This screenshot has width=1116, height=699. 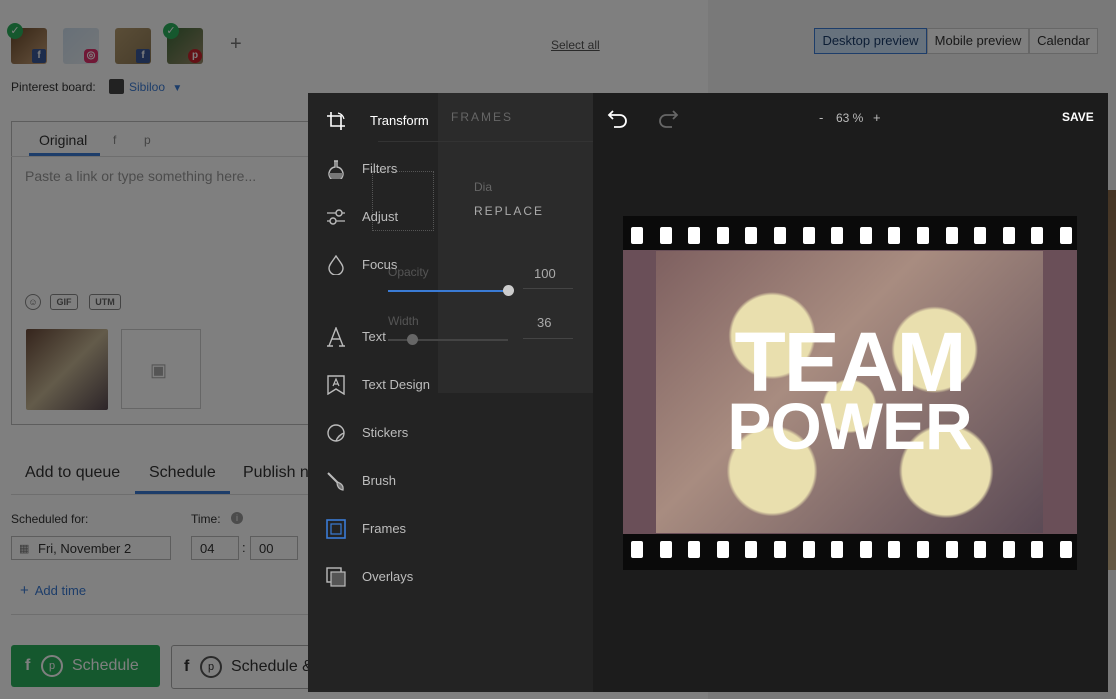 I want to click on flask-icon, so click(x=336, y=169).